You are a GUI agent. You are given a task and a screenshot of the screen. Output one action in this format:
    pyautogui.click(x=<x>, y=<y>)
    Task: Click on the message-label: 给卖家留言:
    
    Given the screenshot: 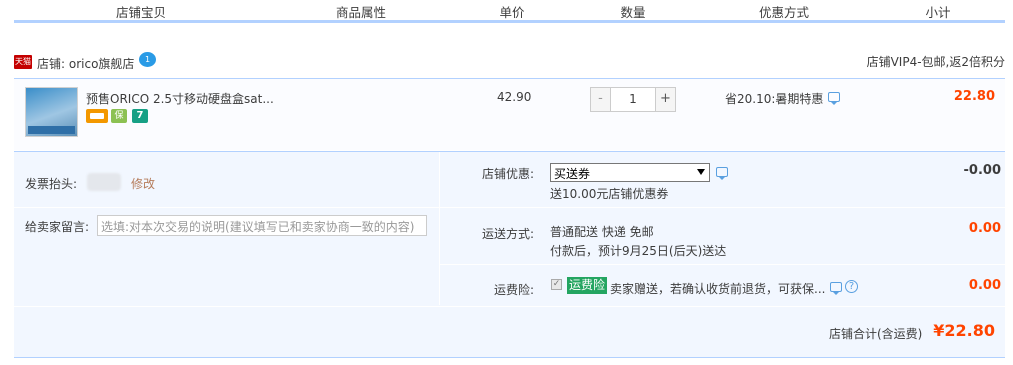 What is the action you would take?
    pyautogui.click(x=57, y=227)
    